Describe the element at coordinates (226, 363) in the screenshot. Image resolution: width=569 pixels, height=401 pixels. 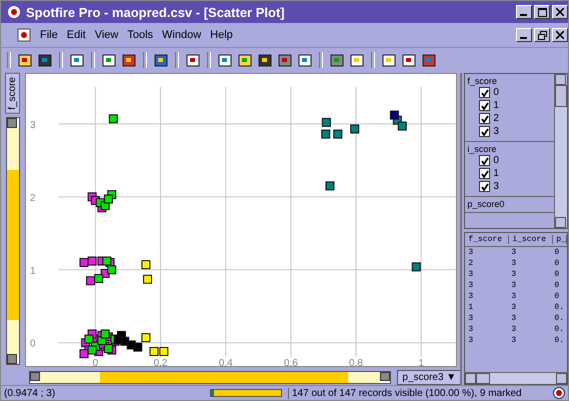
I see `tick-label: 0.4` at that location.